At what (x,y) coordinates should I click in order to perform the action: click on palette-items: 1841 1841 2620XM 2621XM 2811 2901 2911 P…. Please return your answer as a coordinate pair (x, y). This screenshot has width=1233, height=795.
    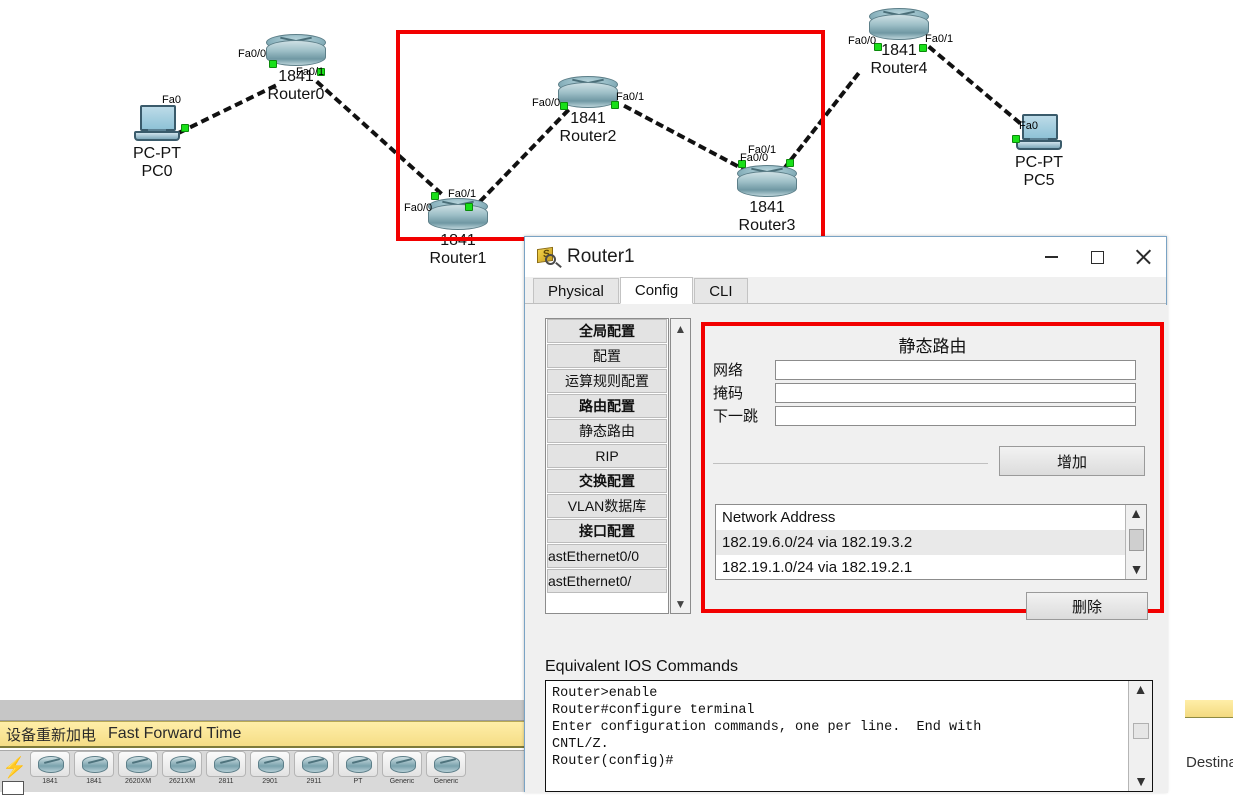
    Looking at the image, I should click on (246, 768).